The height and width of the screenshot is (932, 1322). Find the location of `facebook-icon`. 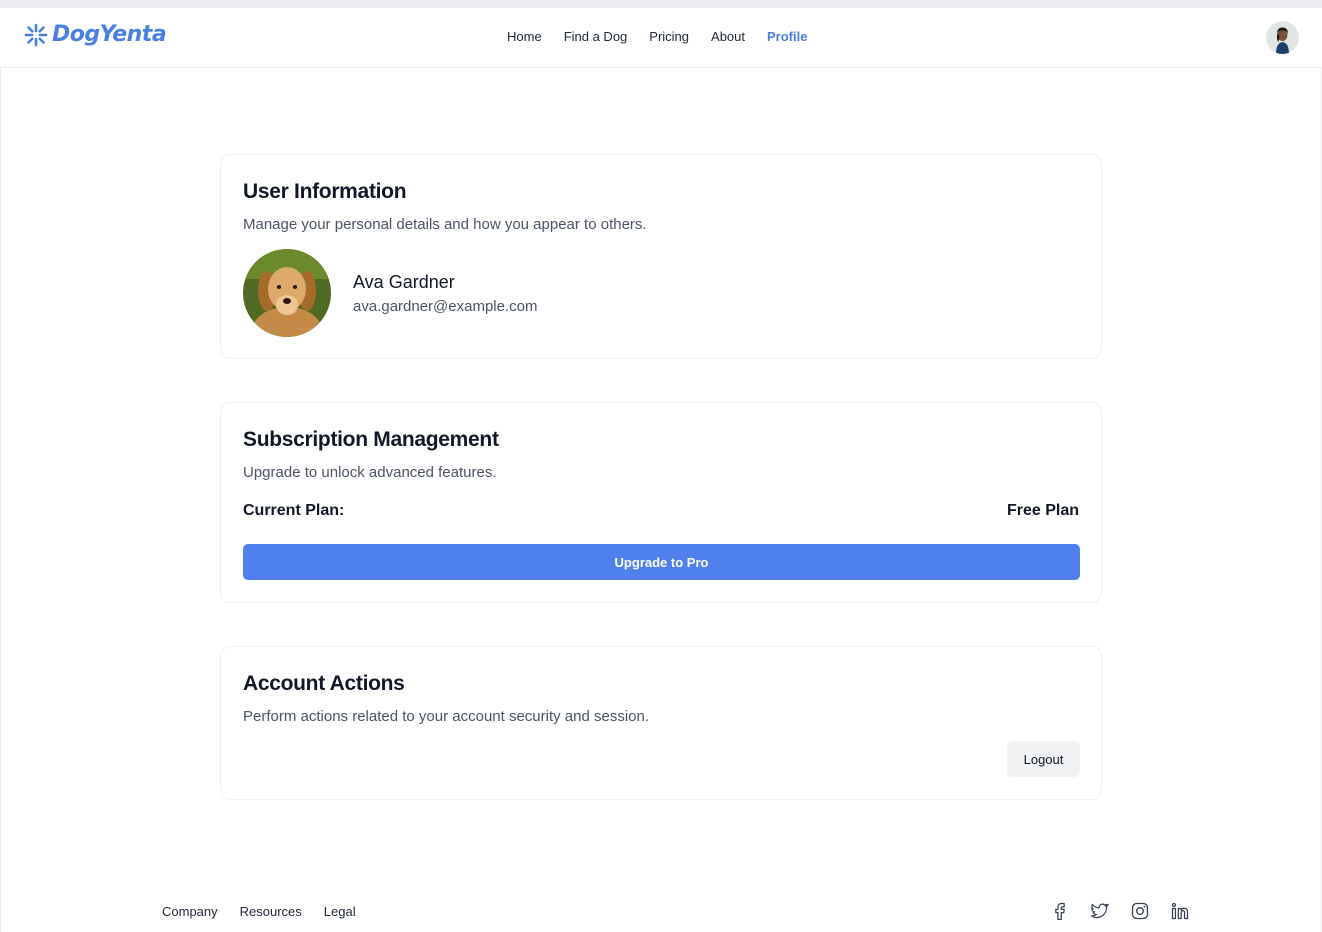

facebook-icon is located at coordinates (1060, 911).